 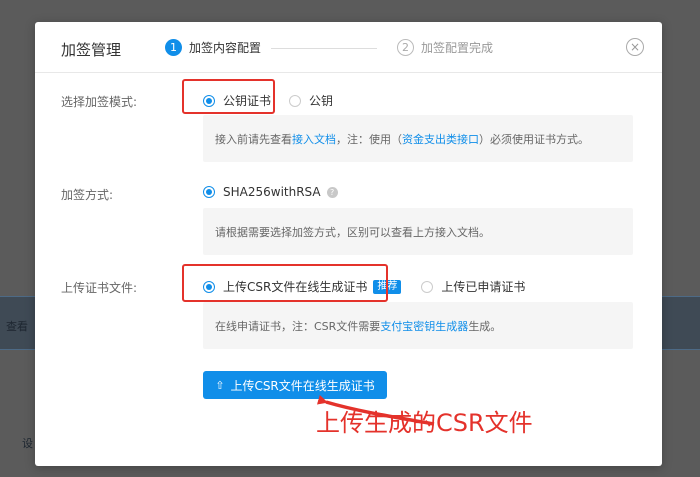 I want to click on fund-payout-api-link: 资金支出类接口, so click(x=440, y=139).